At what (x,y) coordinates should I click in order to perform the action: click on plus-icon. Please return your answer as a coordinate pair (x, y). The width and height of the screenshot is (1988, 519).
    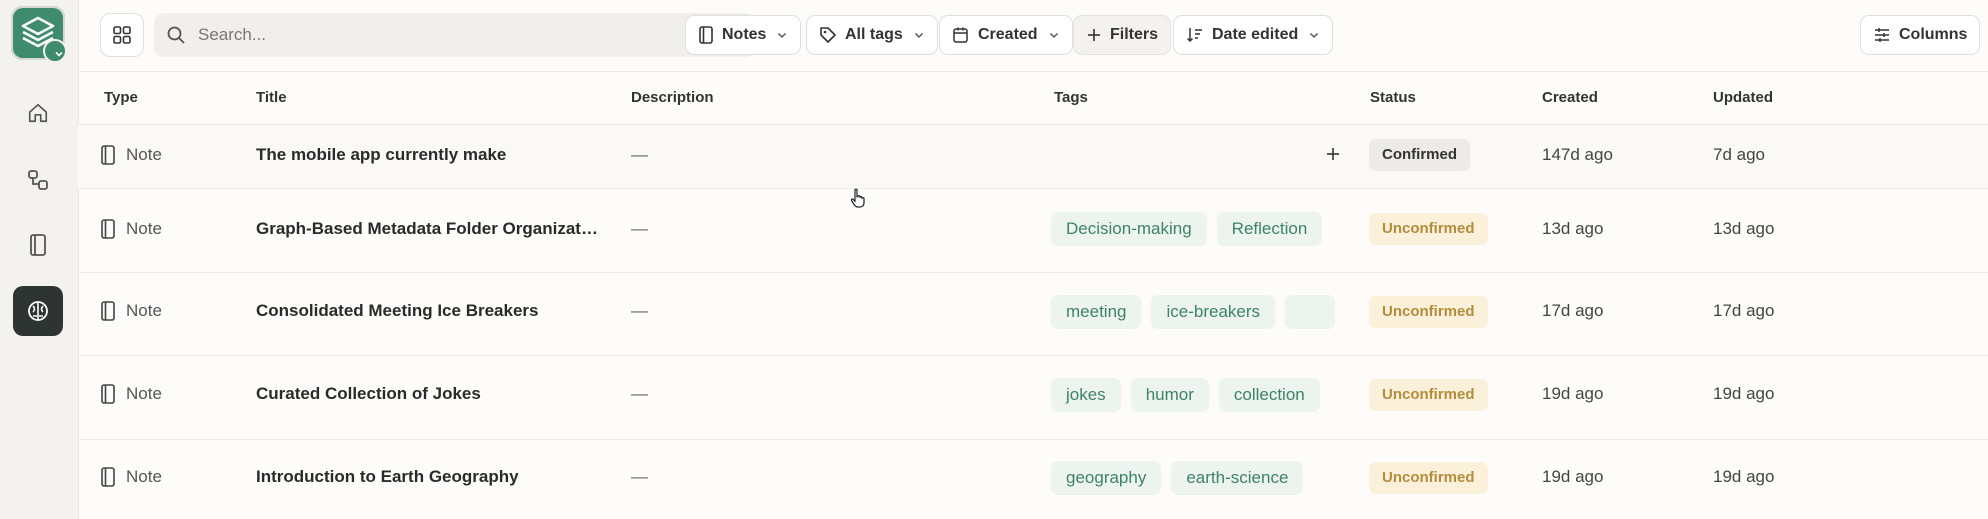
    Looking at the image, I should click on (1094, 35).